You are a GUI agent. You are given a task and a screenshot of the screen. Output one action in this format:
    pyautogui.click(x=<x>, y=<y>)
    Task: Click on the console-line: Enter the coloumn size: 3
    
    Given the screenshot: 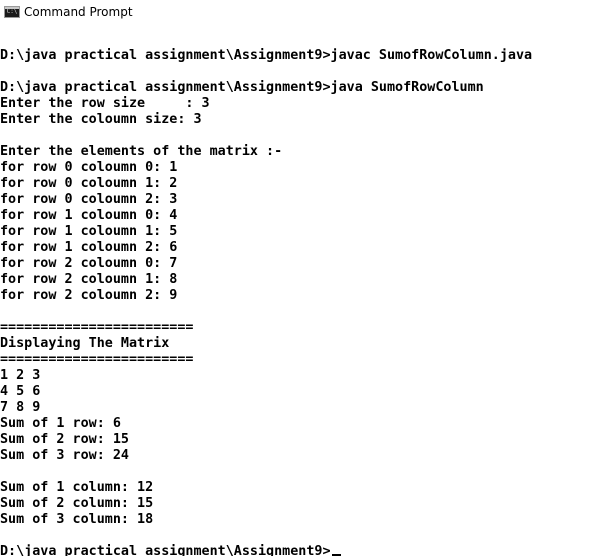 What is the action you would take?
    pyautogui.click(x=101, y=119)
    